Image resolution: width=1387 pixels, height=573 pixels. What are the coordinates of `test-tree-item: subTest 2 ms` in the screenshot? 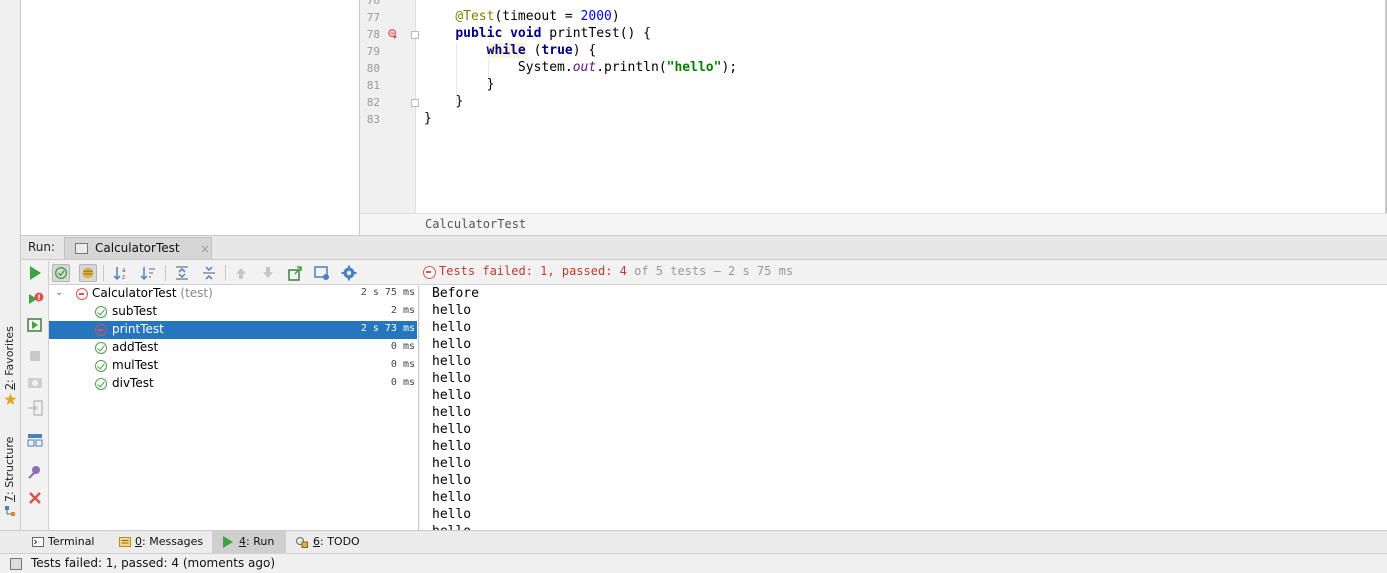 It's located at (233, 312).